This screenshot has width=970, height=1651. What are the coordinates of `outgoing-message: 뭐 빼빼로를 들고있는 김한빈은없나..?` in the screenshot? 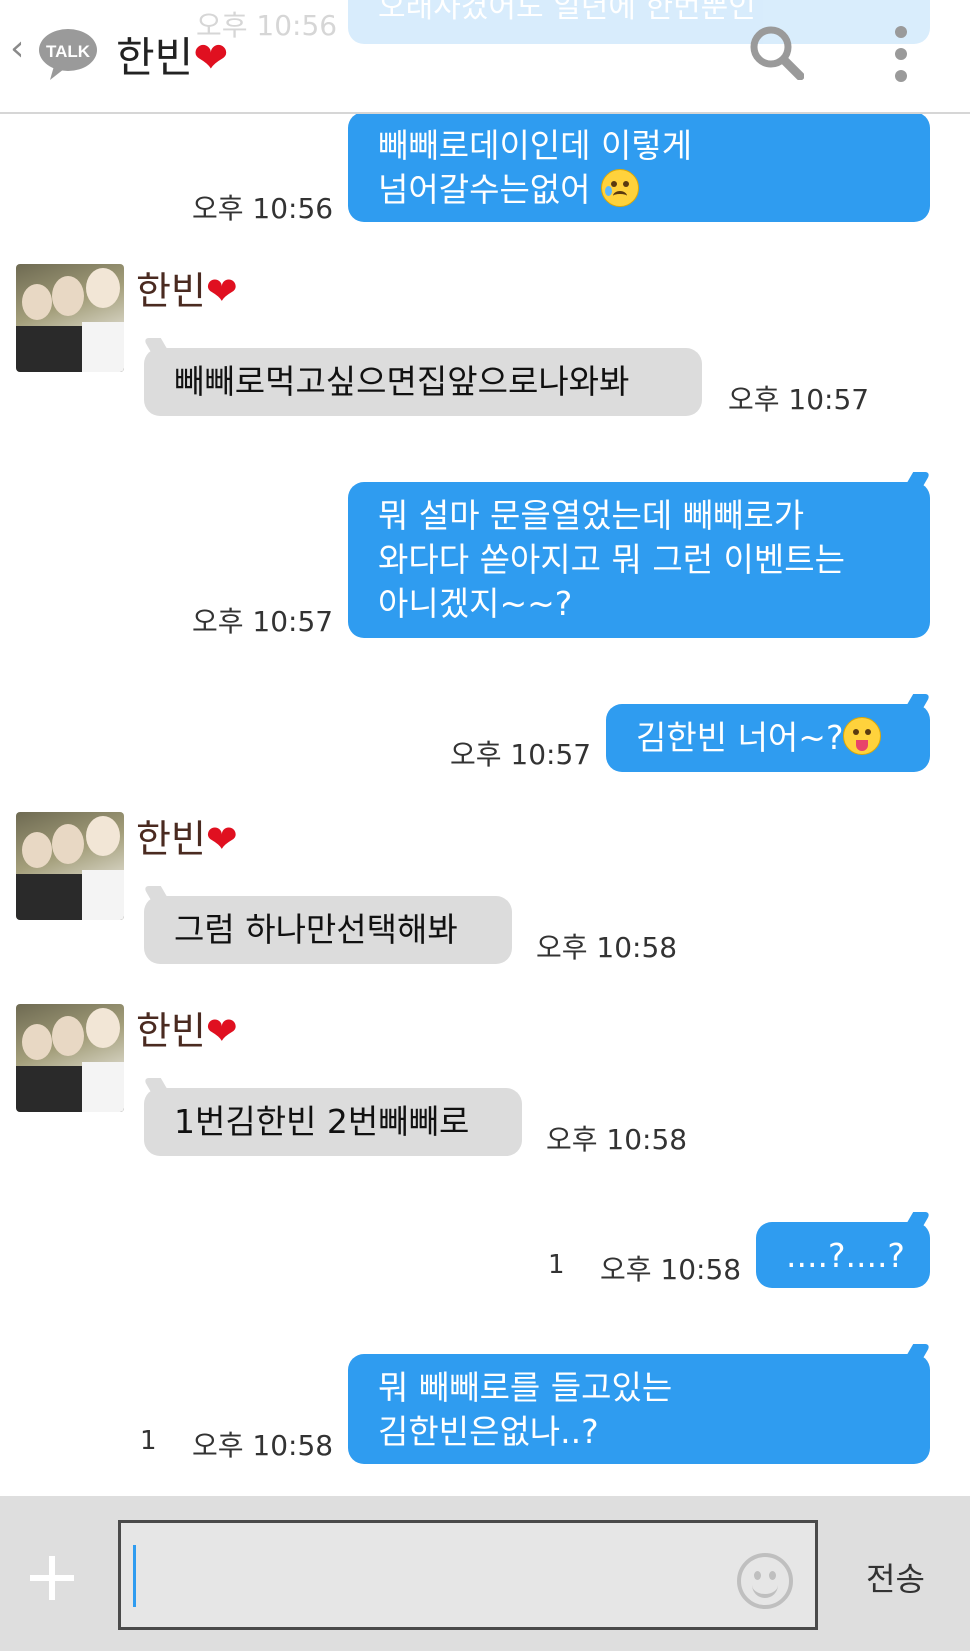 It's located at (640, 1404).